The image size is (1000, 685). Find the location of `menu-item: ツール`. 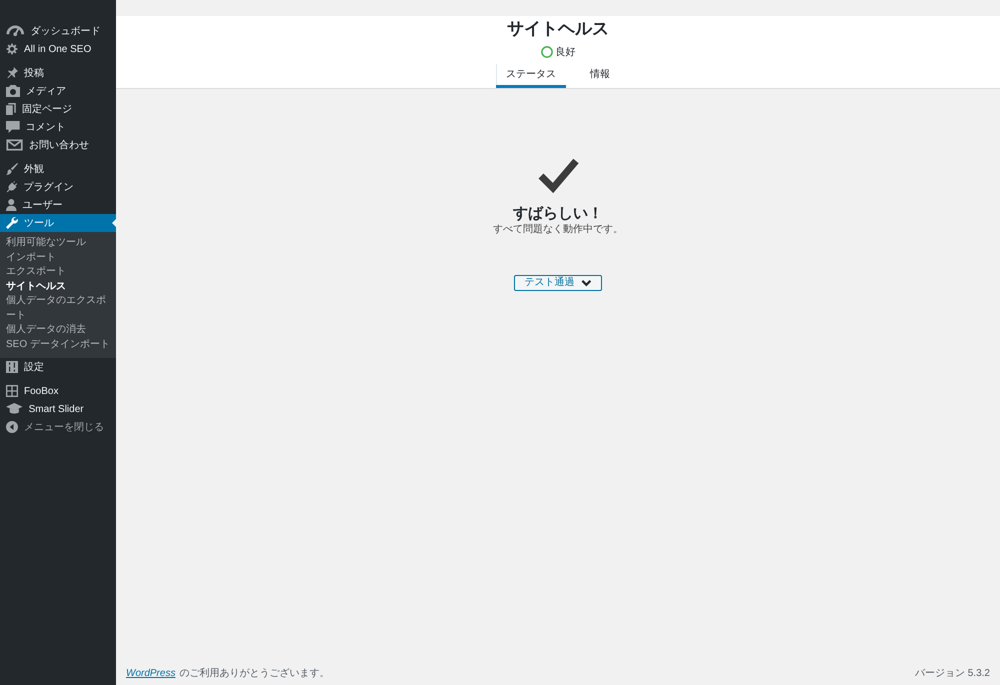

menu-item: ツール is located at coordinates (58, 223).